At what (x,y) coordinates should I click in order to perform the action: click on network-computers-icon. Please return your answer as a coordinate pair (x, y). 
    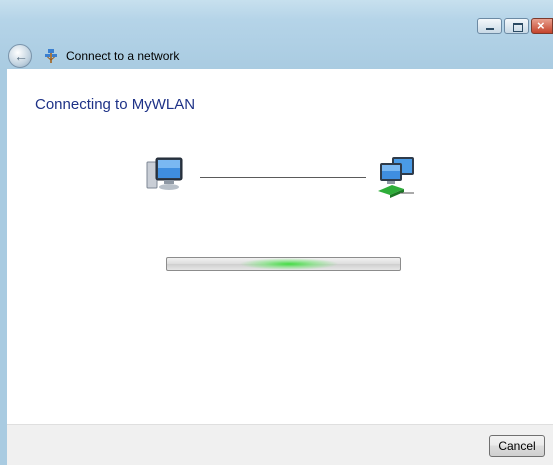
    Looking at the image, I should click on (396, 177).